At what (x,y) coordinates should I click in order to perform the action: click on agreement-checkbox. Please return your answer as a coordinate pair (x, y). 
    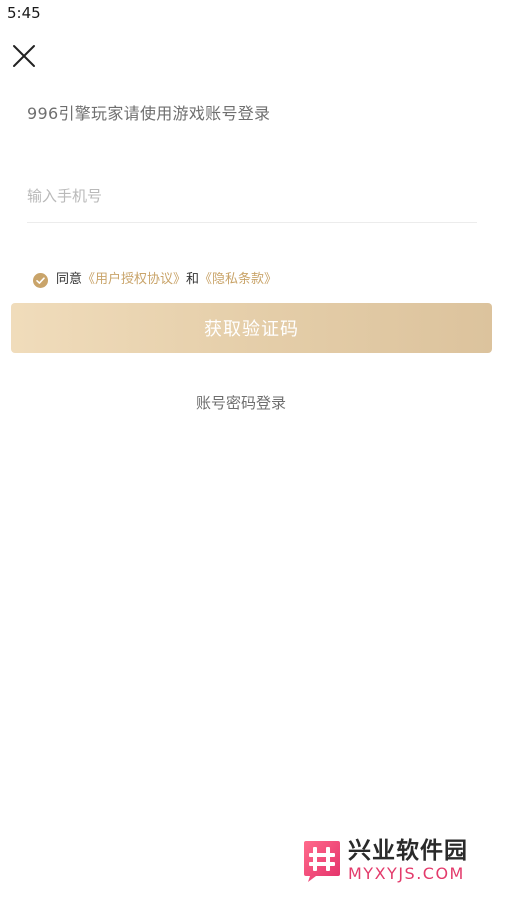
    Looking at the image, I should click on (40, 280).